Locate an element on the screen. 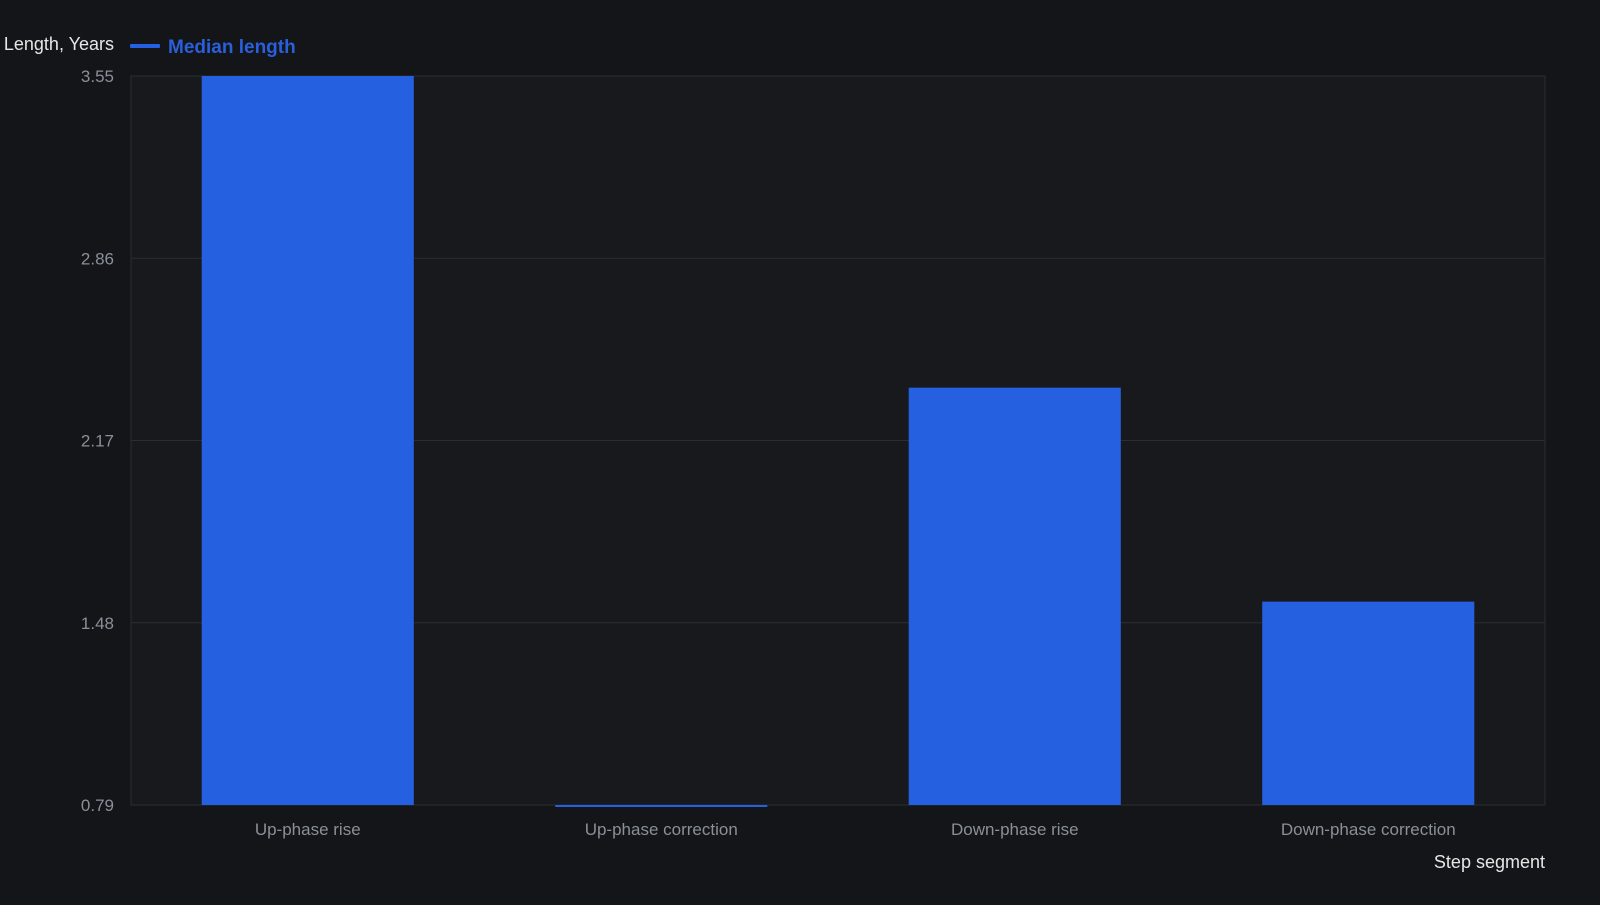 The width and height of the screenshot is (1600, 905). y-tick-label: 2.17 is located at coordinates (97, 441).